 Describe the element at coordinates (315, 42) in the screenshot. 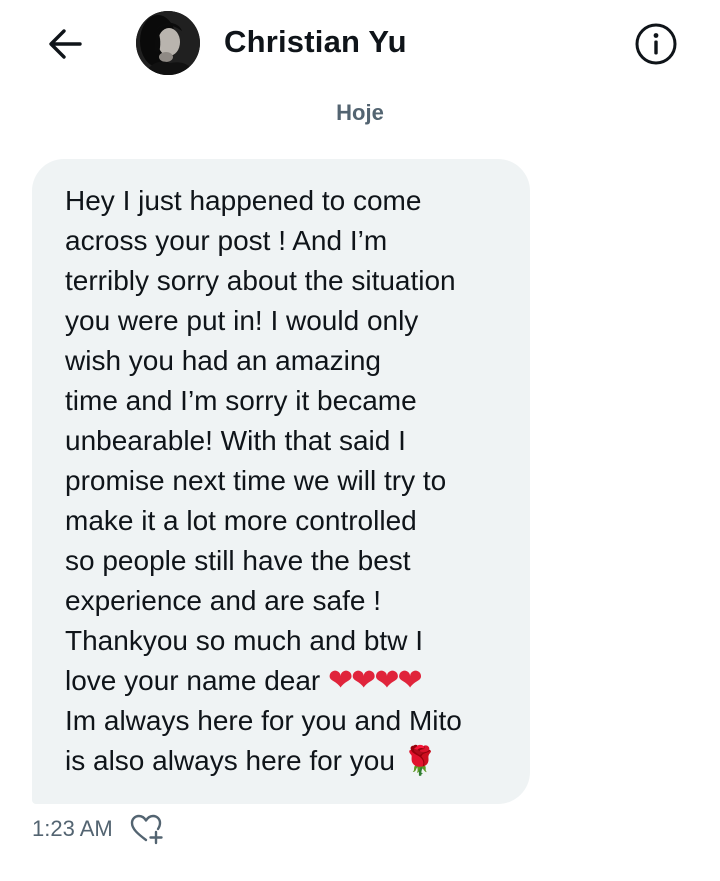

I see `contact-name: Christian Yu` at that location.